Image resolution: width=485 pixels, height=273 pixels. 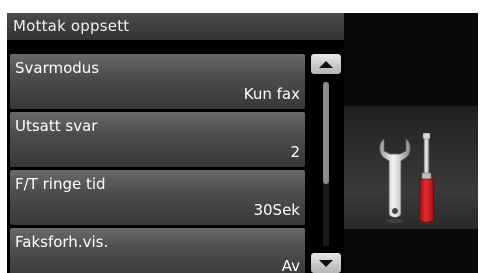 I want to click on tools-background, so click(x=411, y=167).